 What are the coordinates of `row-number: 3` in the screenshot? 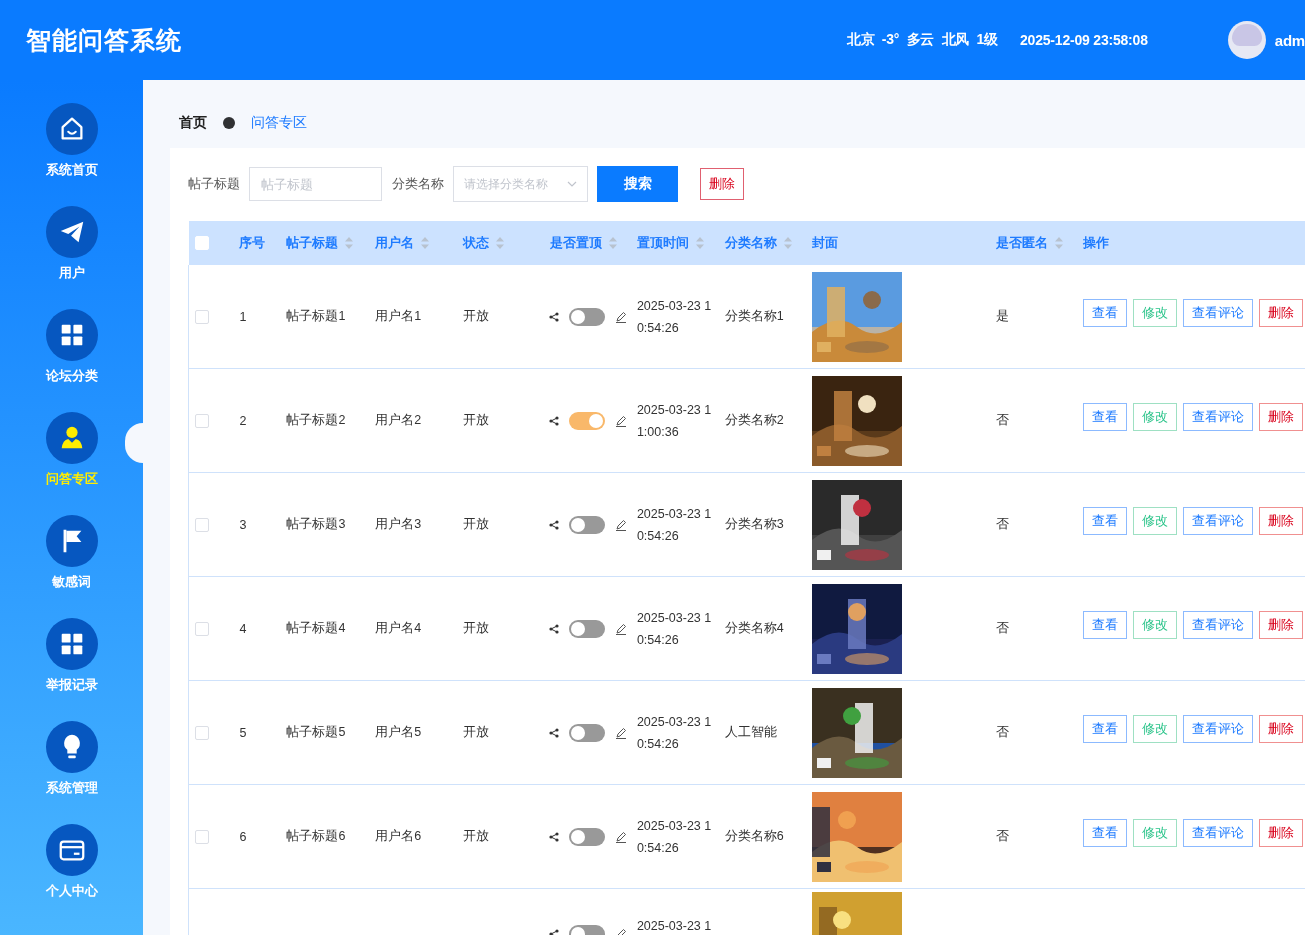 It's located at (243, 525).